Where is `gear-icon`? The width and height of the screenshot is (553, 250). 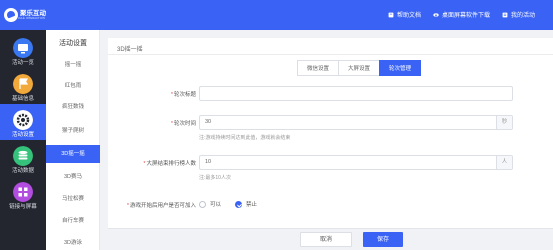 gear-icon is located at coordinates (23, 120).